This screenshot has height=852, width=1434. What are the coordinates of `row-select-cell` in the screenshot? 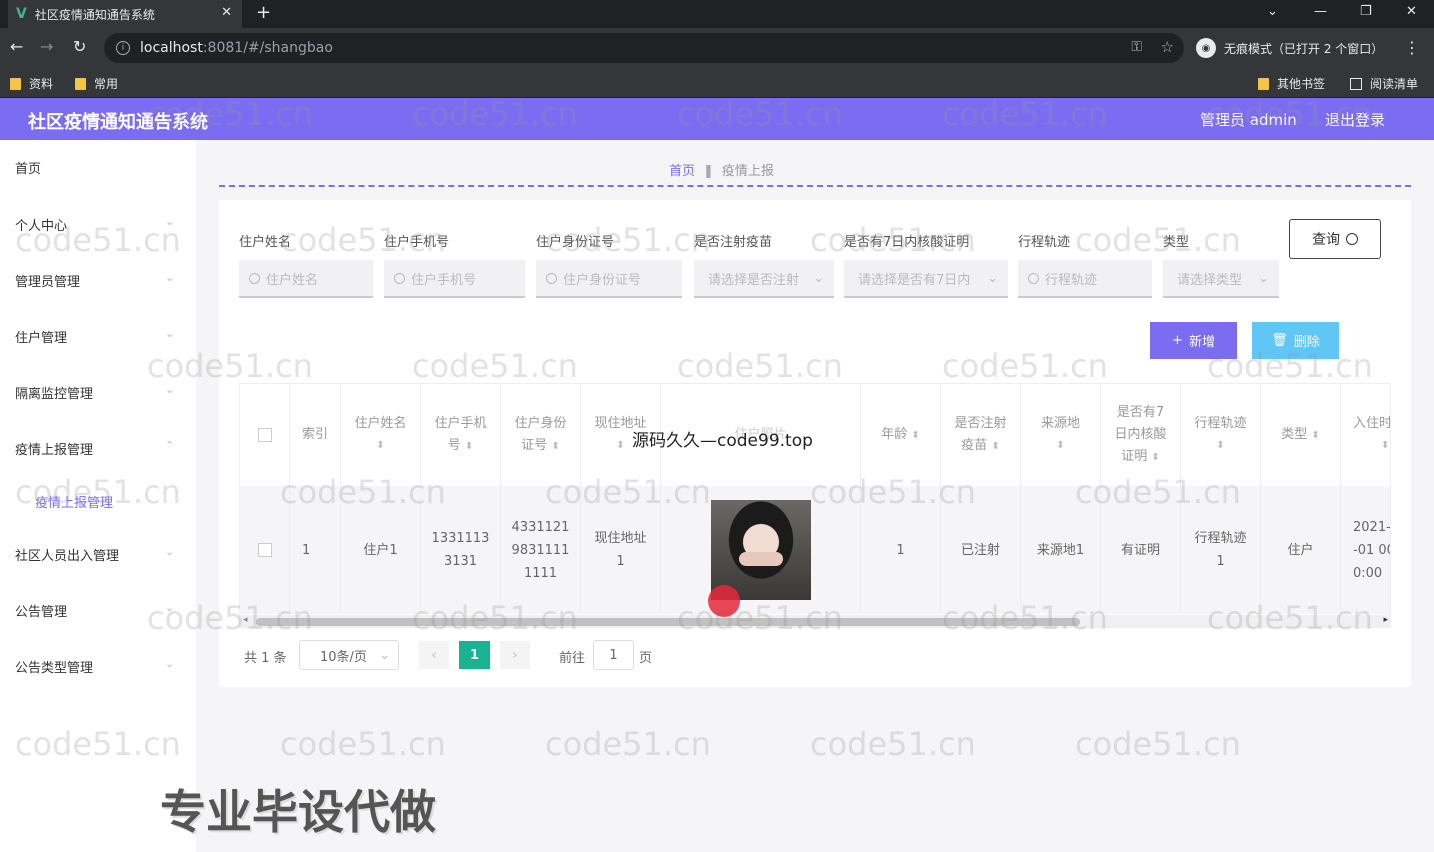 It's located at (265, 550).